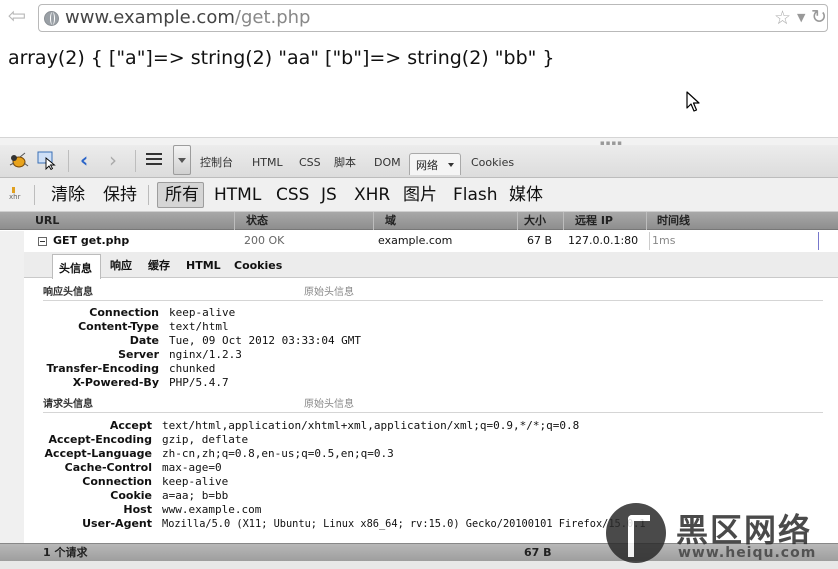 The width and height of the screenshot is (838, 569). Describe the element at coordinates (782, 18) in the screenshot. I see `bookmark-star-icon: ☆` at that location.